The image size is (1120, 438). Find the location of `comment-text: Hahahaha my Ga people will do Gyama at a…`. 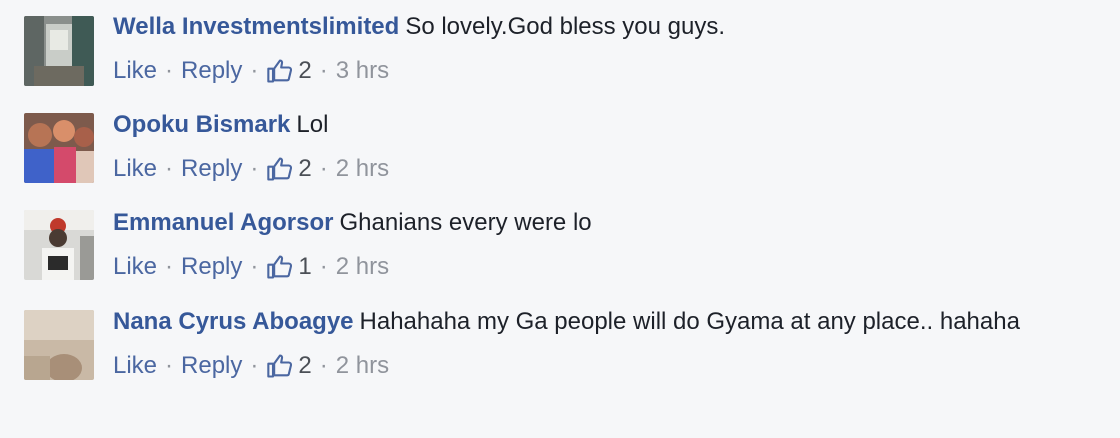

comment-text: Hahahaha my Ga people will do Gyama at a… is located at coordinates (689, 321).